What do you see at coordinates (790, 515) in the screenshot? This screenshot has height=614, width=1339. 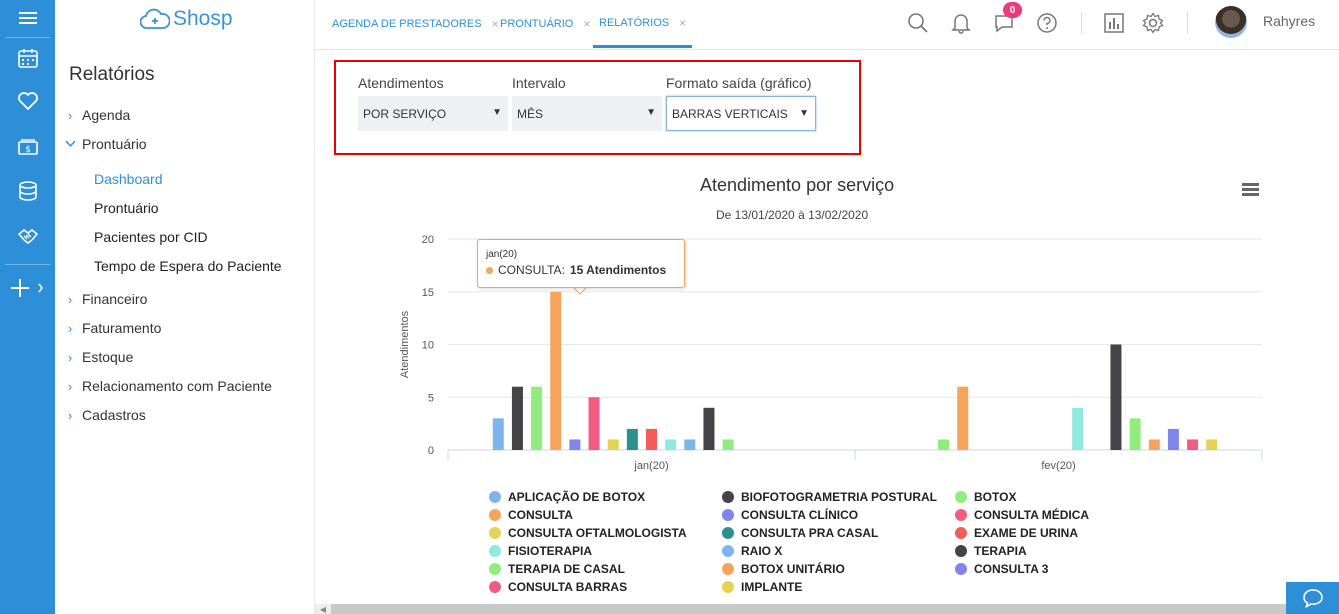 I see `legend-item: CONSULTA CLÍNICO` at bounding box center [790, 515].